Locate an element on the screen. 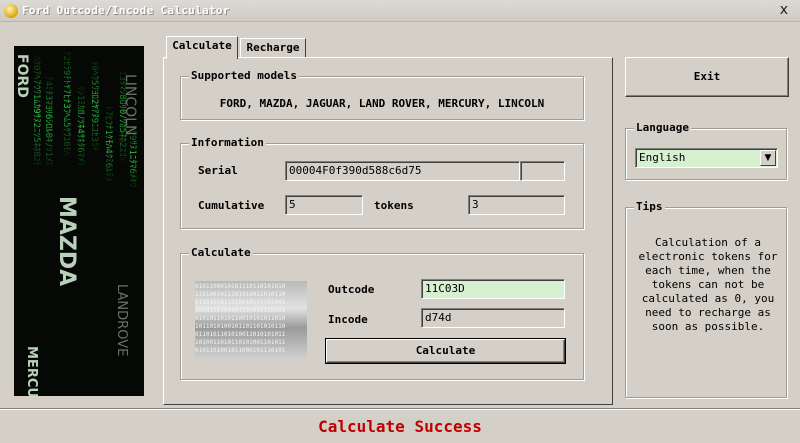 This screenshot has width=800, height=443. banner-word-mercu: MERCU is located at coordinates (31, 371).